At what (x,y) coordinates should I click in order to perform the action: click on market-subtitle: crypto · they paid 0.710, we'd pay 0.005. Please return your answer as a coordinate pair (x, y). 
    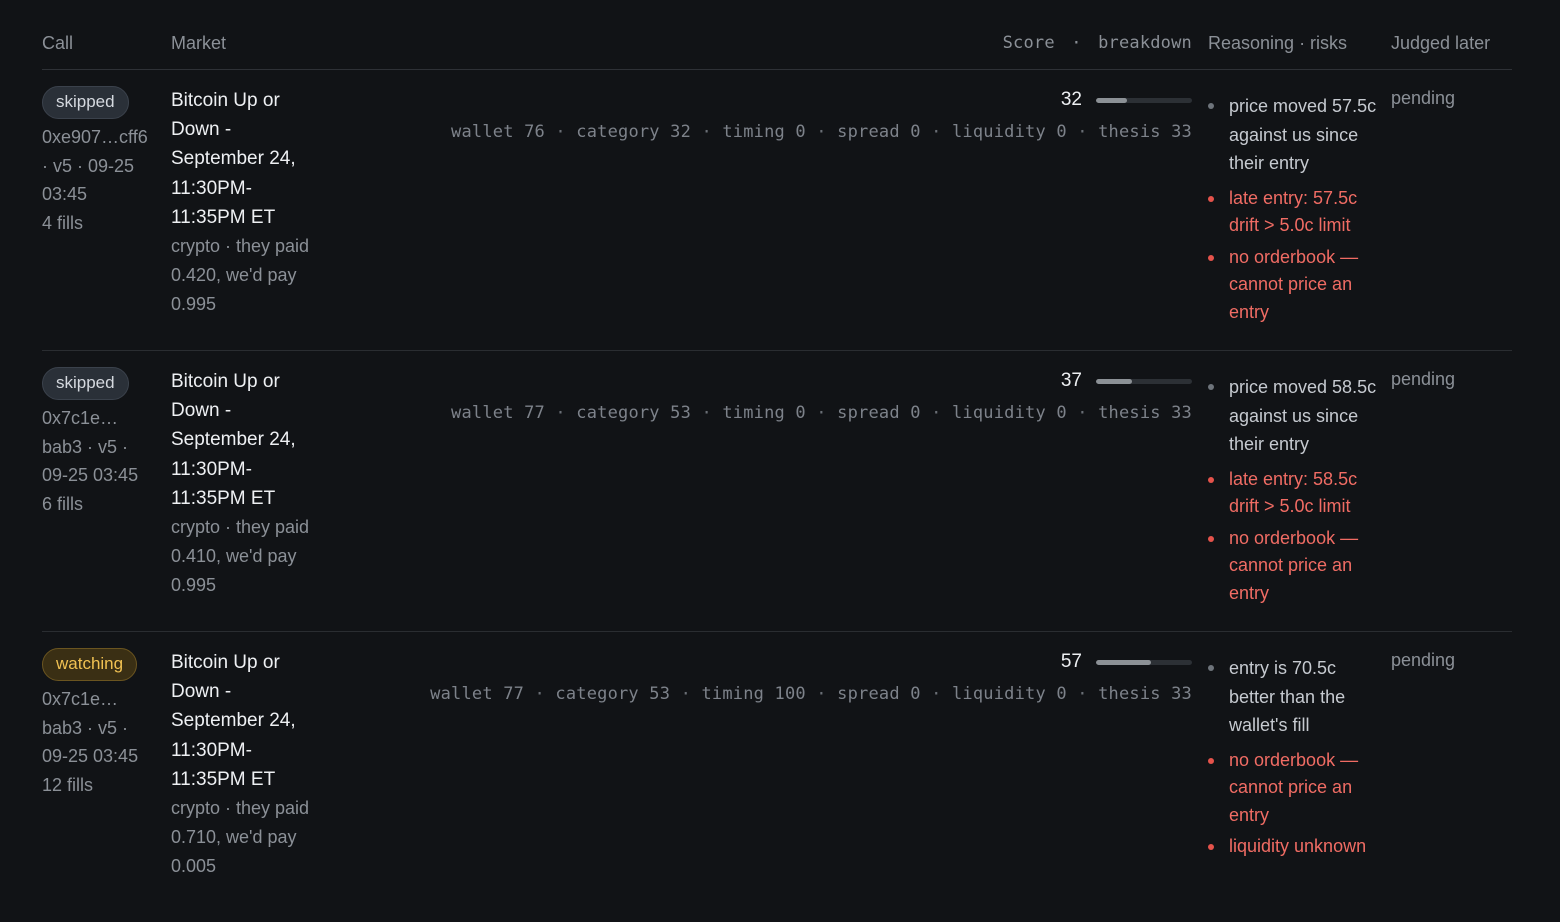
    Looking at the image, I should click on (240, 837).